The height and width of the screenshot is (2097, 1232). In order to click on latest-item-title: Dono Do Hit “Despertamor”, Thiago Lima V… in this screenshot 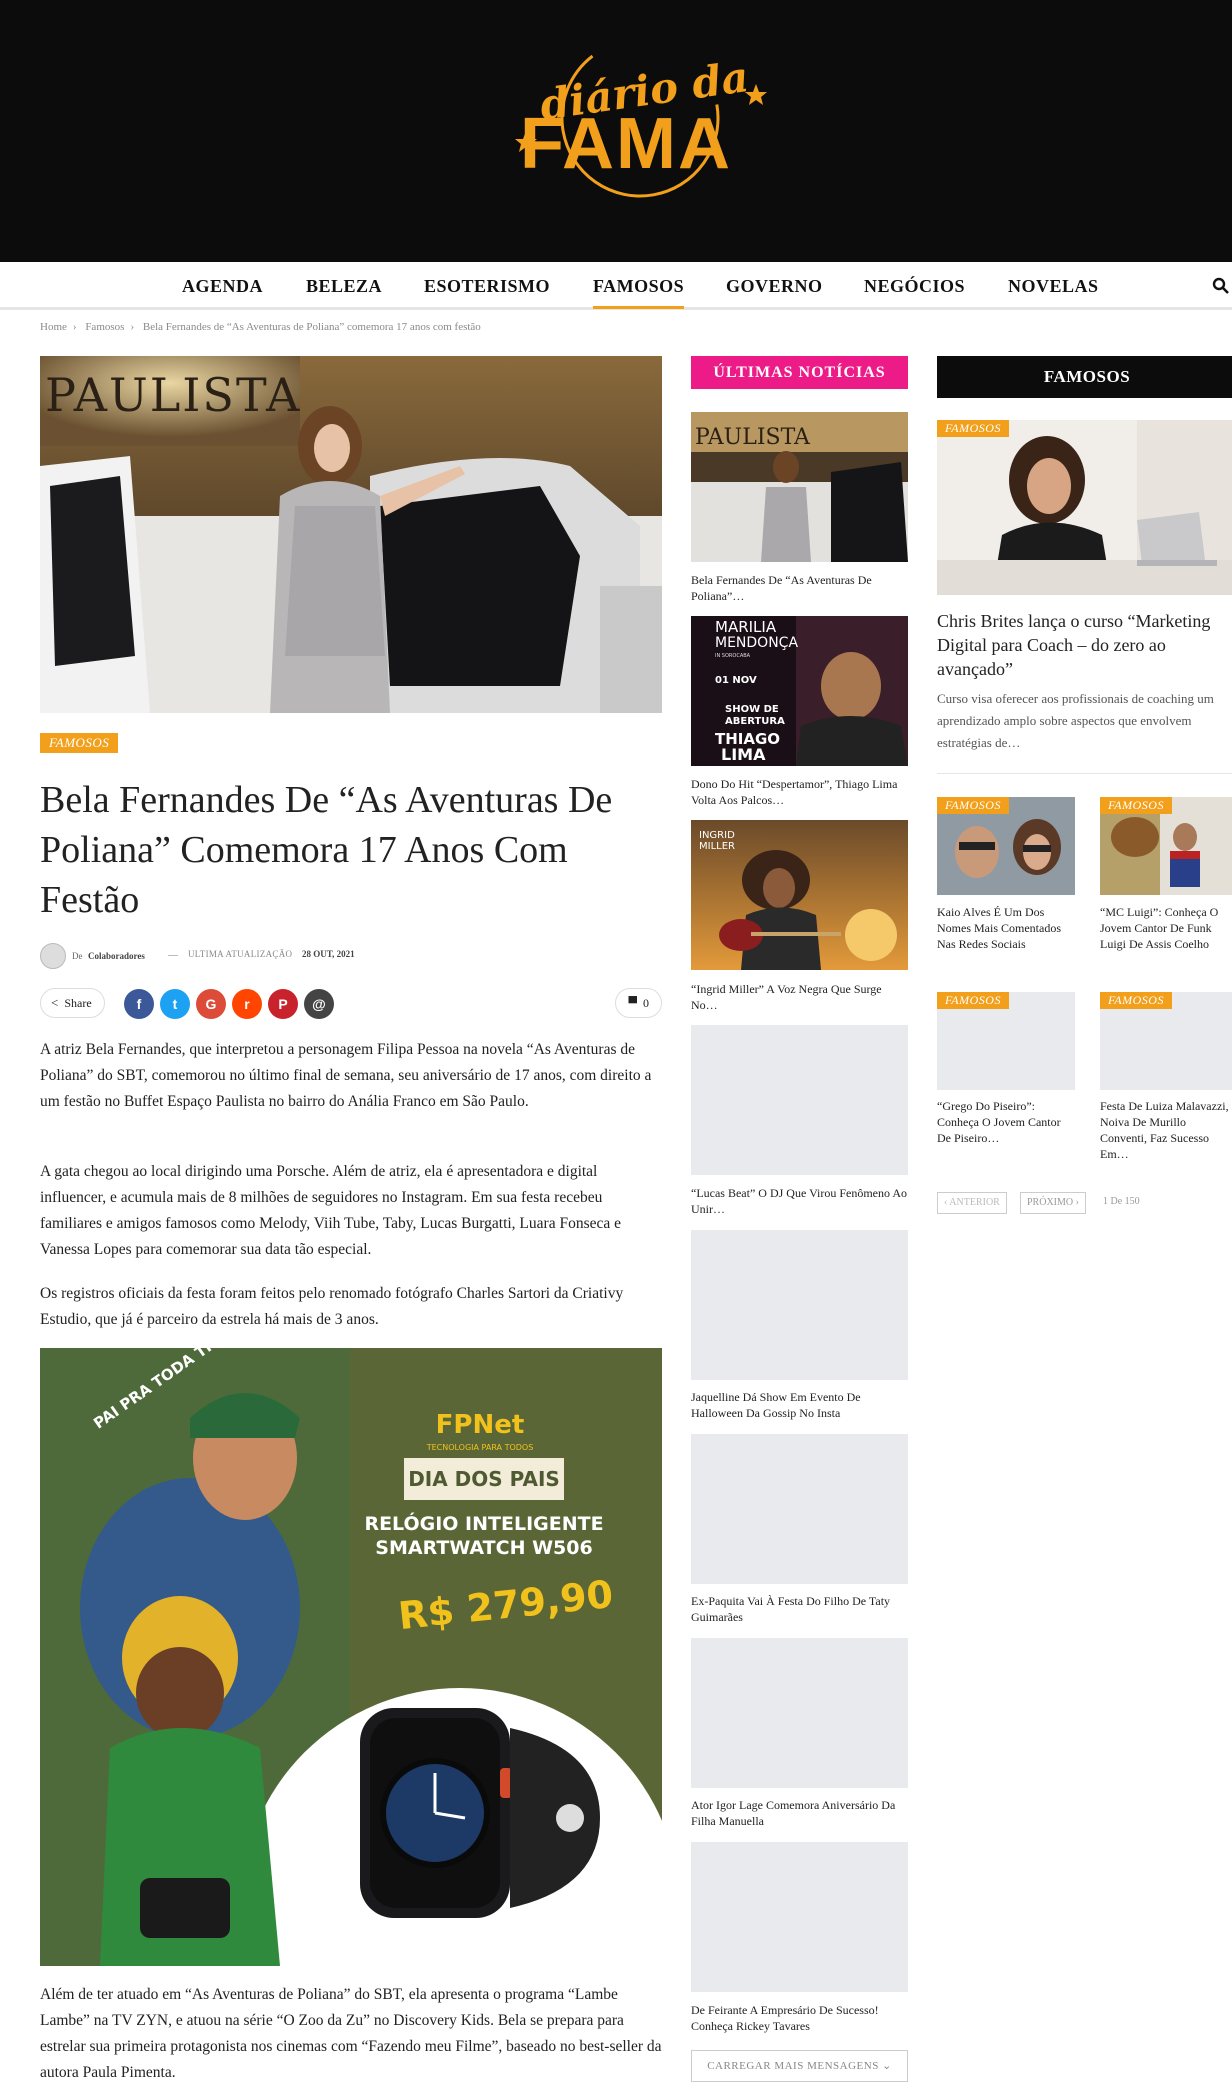, I will do `click(799, 792)`.